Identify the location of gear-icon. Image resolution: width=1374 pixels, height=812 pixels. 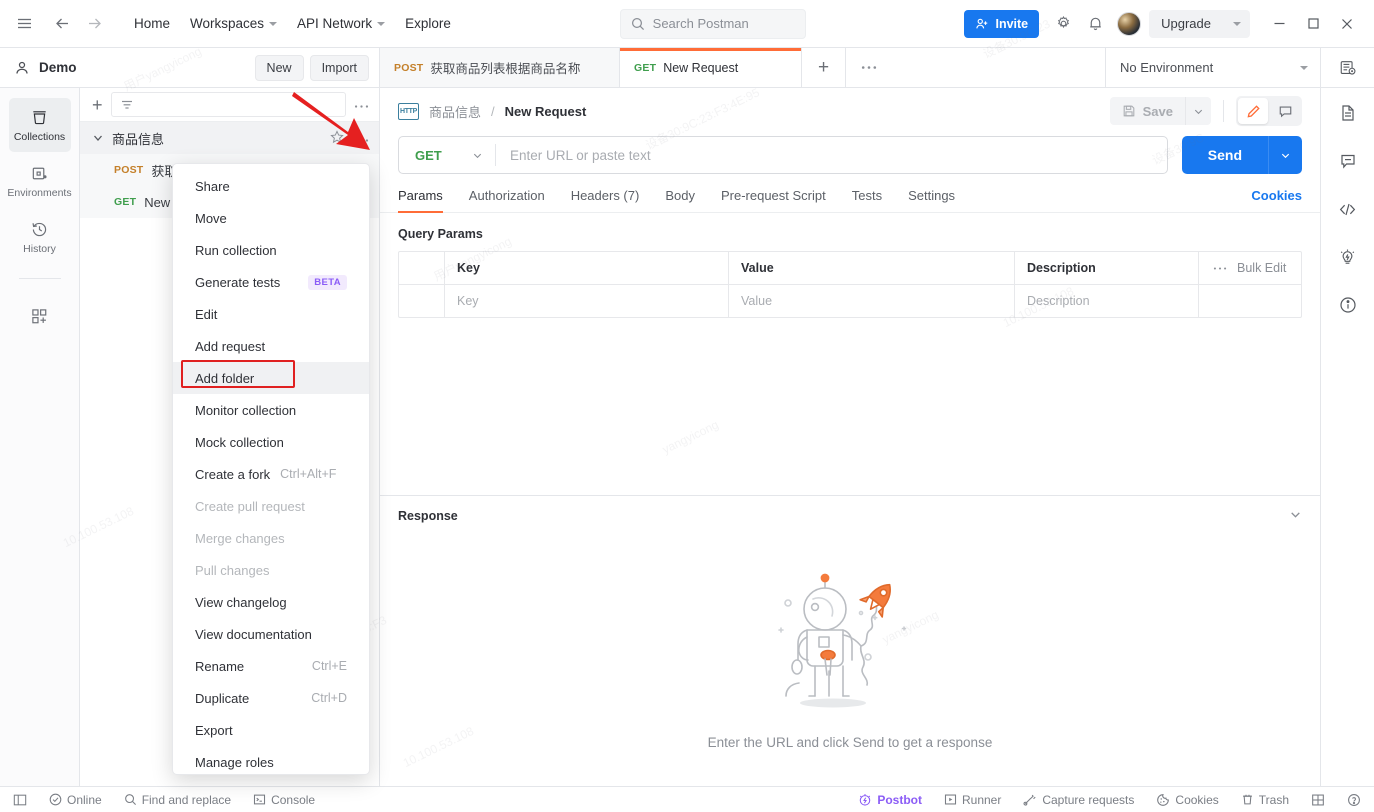
(1063, 24).